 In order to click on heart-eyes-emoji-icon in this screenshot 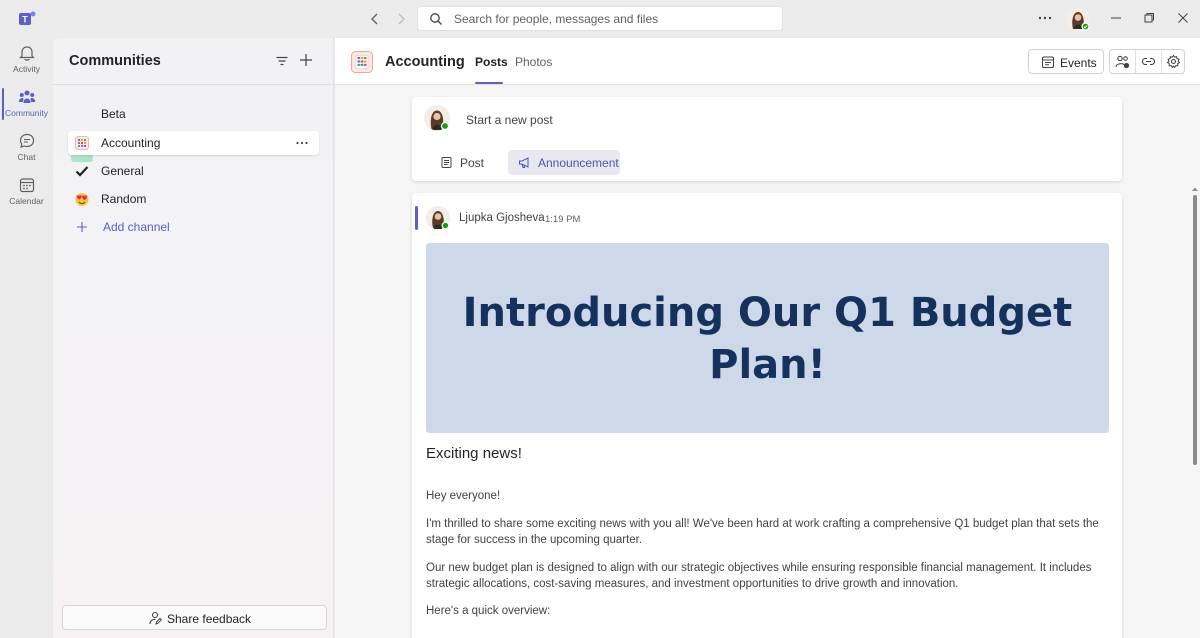, I will do `click(82, 199)`.